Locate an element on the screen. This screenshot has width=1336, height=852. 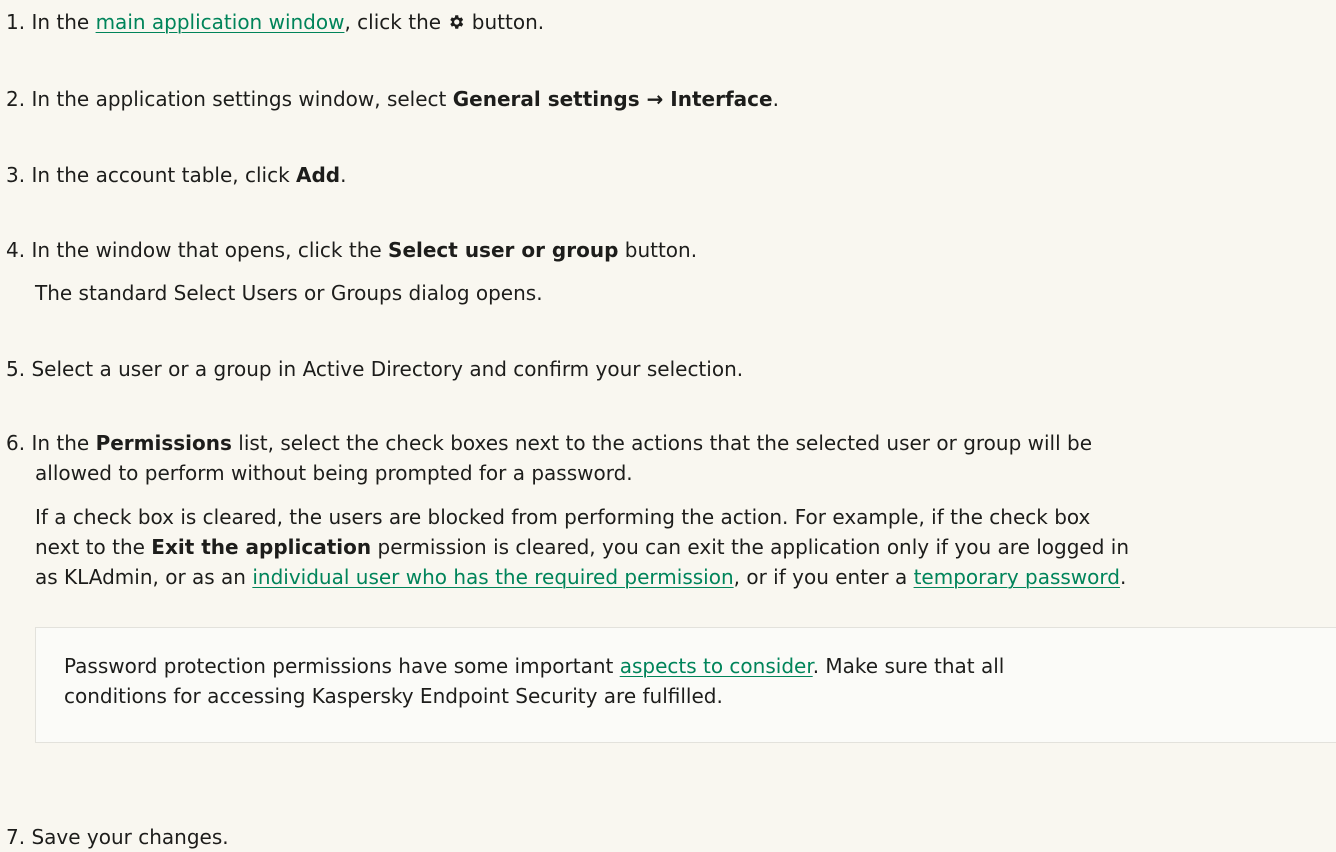
select-user-or-group-label: Select user or group is located at coordinates (503, 250).